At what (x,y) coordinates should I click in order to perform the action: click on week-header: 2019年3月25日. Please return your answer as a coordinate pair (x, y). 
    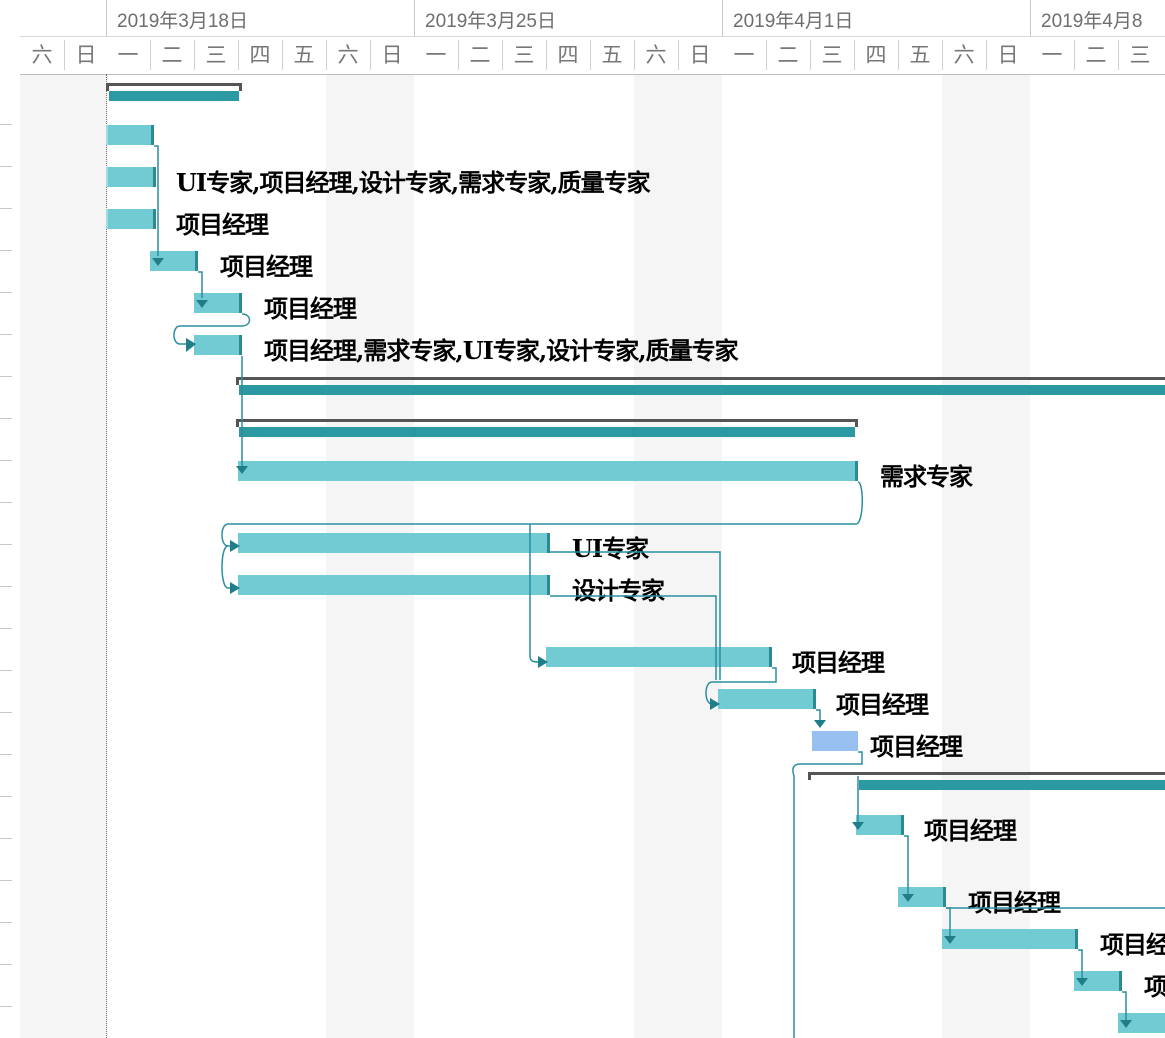
    Looking at the image, I should click on (568, 18).